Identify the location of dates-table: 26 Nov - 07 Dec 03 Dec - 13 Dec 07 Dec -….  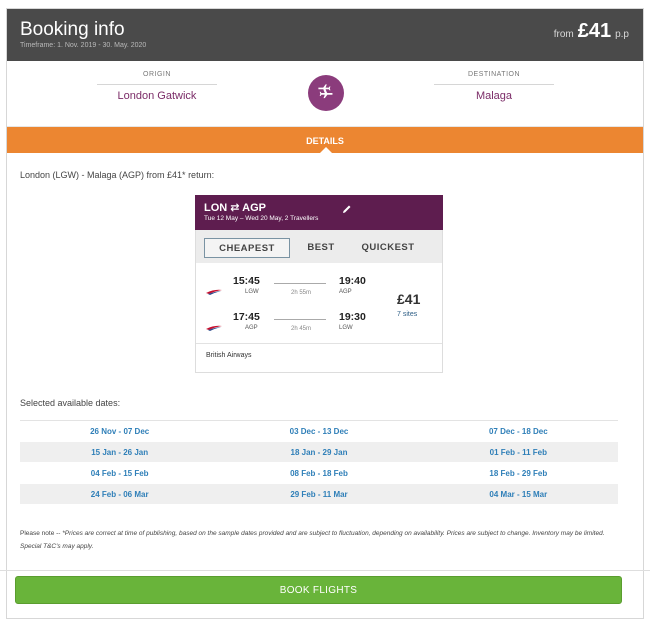
(319, 462).